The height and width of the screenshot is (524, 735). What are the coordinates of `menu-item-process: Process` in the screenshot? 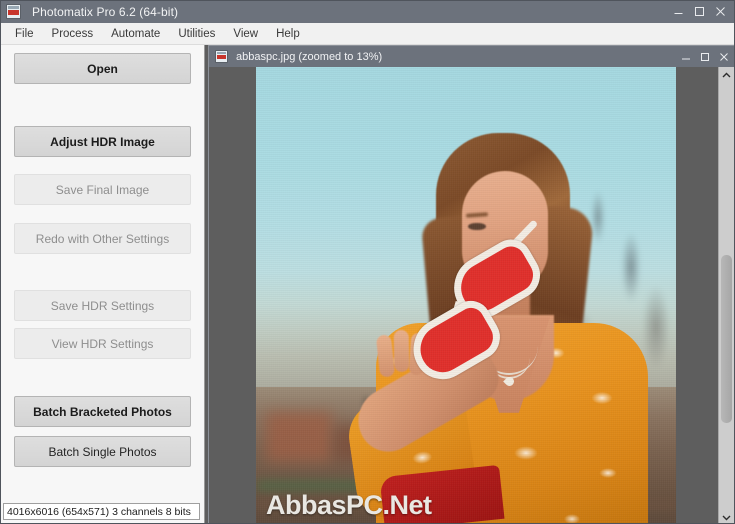 It's located at (73, 34).